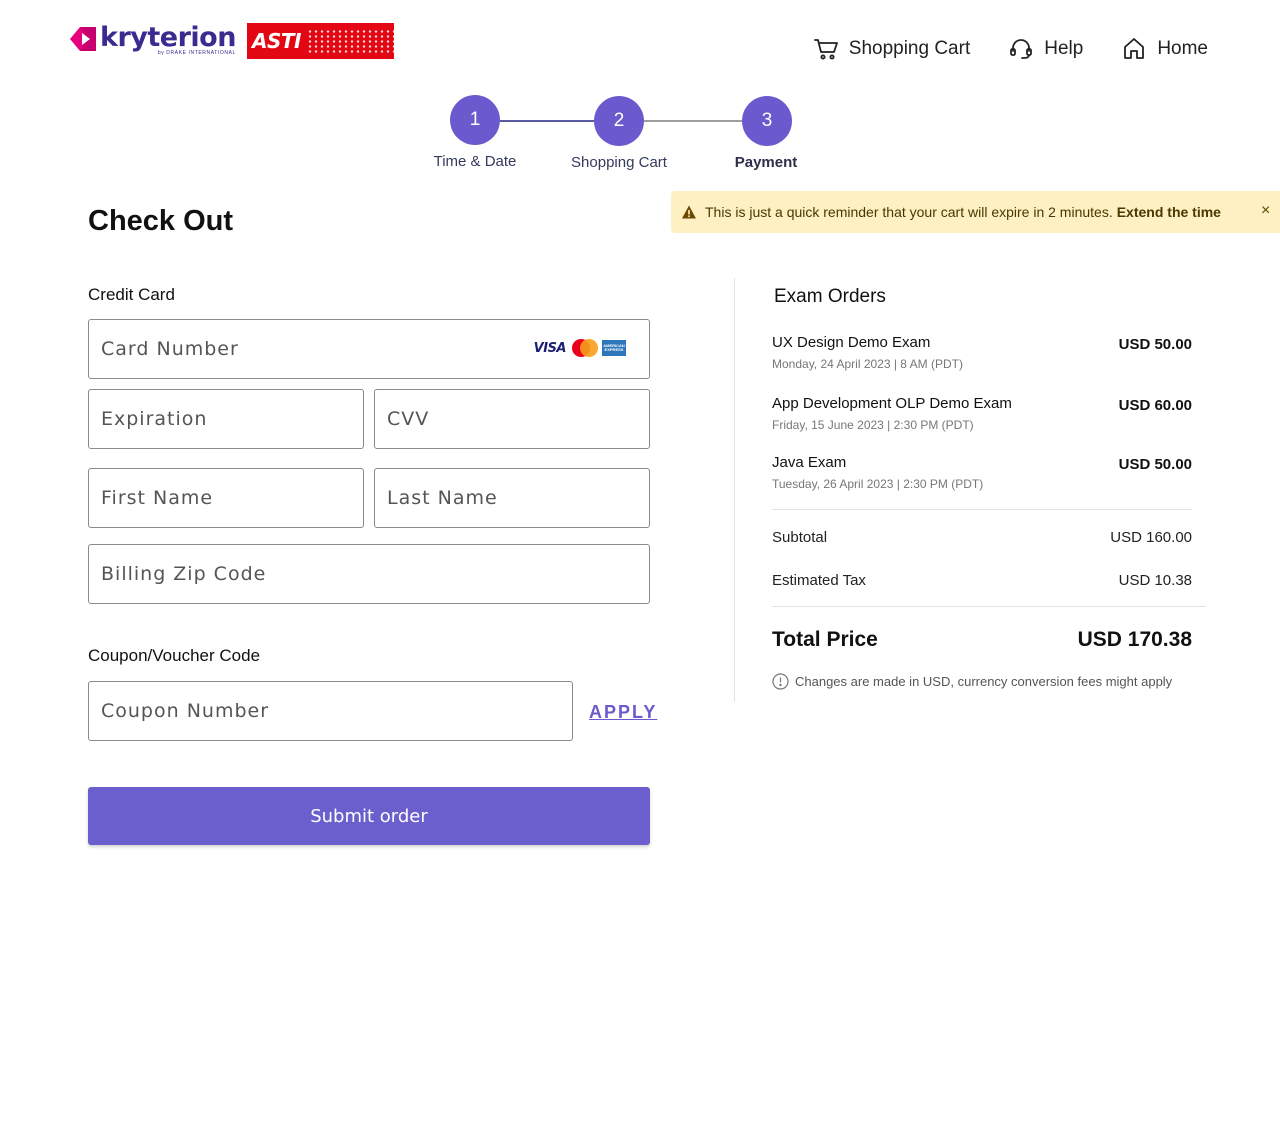  What do you see at coordinates (1021, 49) in the screenshot?
I see `headset-icon` at bounding box center [1021, 49].